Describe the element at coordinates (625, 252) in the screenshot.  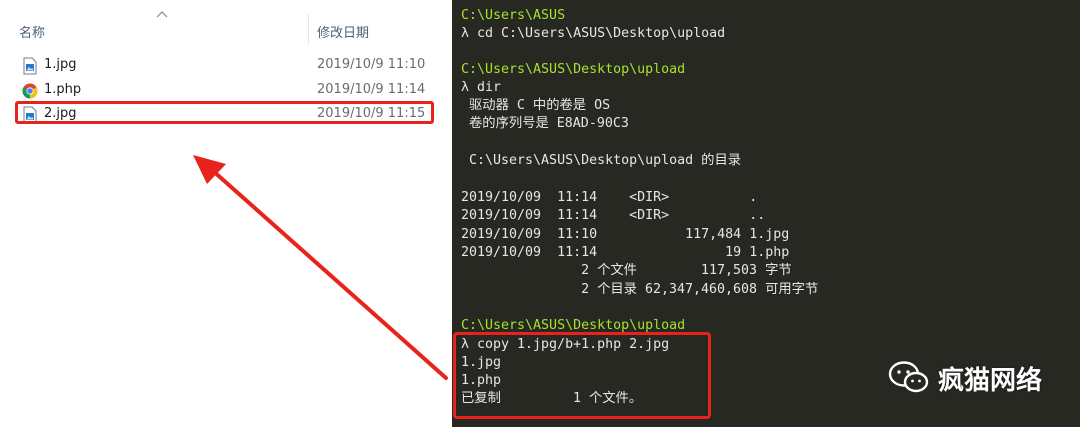
I see `terminal-line: 2019/10/09 11:14 19 1.php` at that location.